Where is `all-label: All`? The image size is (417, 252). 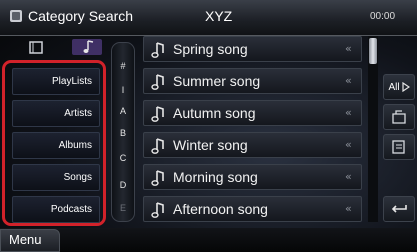
all-label: All is located at coordinates (394, 87).